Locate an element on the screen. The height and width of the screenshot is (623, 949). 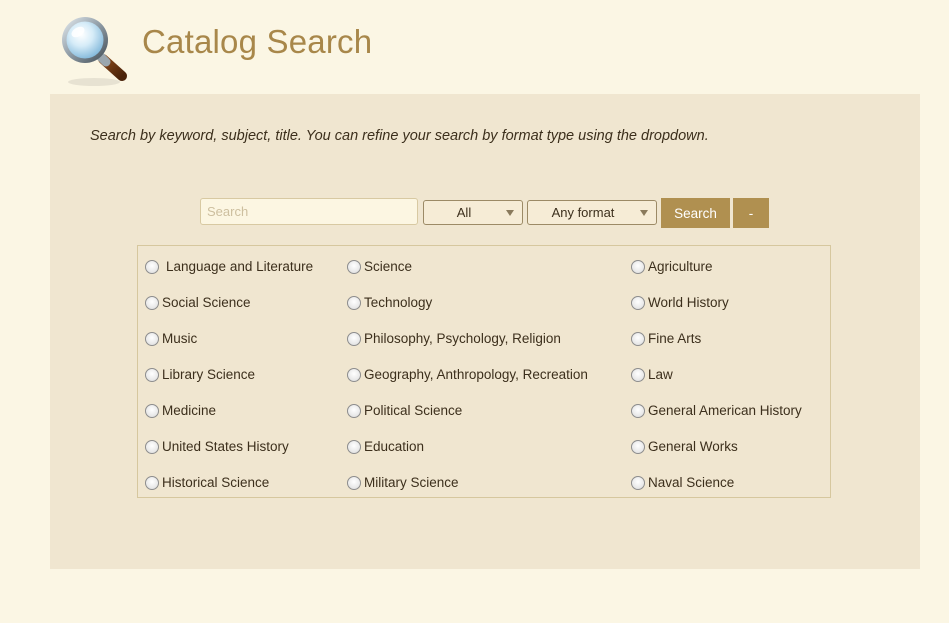
collapse-button: - is located at coordinates (751, 213).